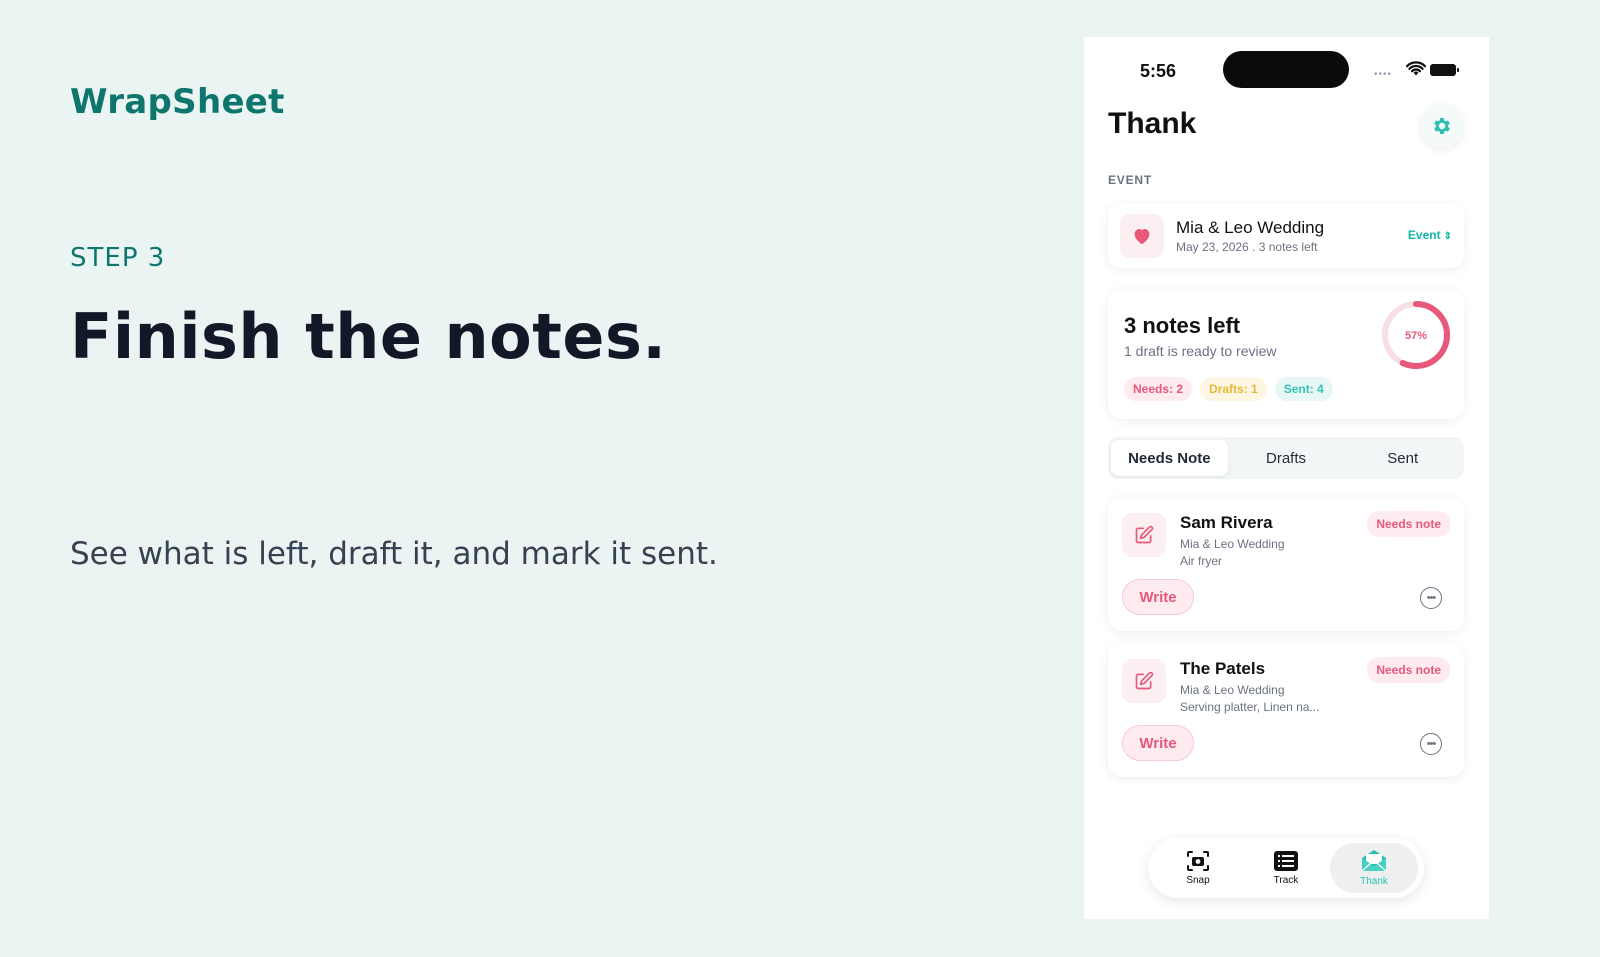  What do you see at coordinates (1447, 236) in the screenshot?
I see `chevron-up-down-icon: ⇕` at bounding box center [1447, 236].